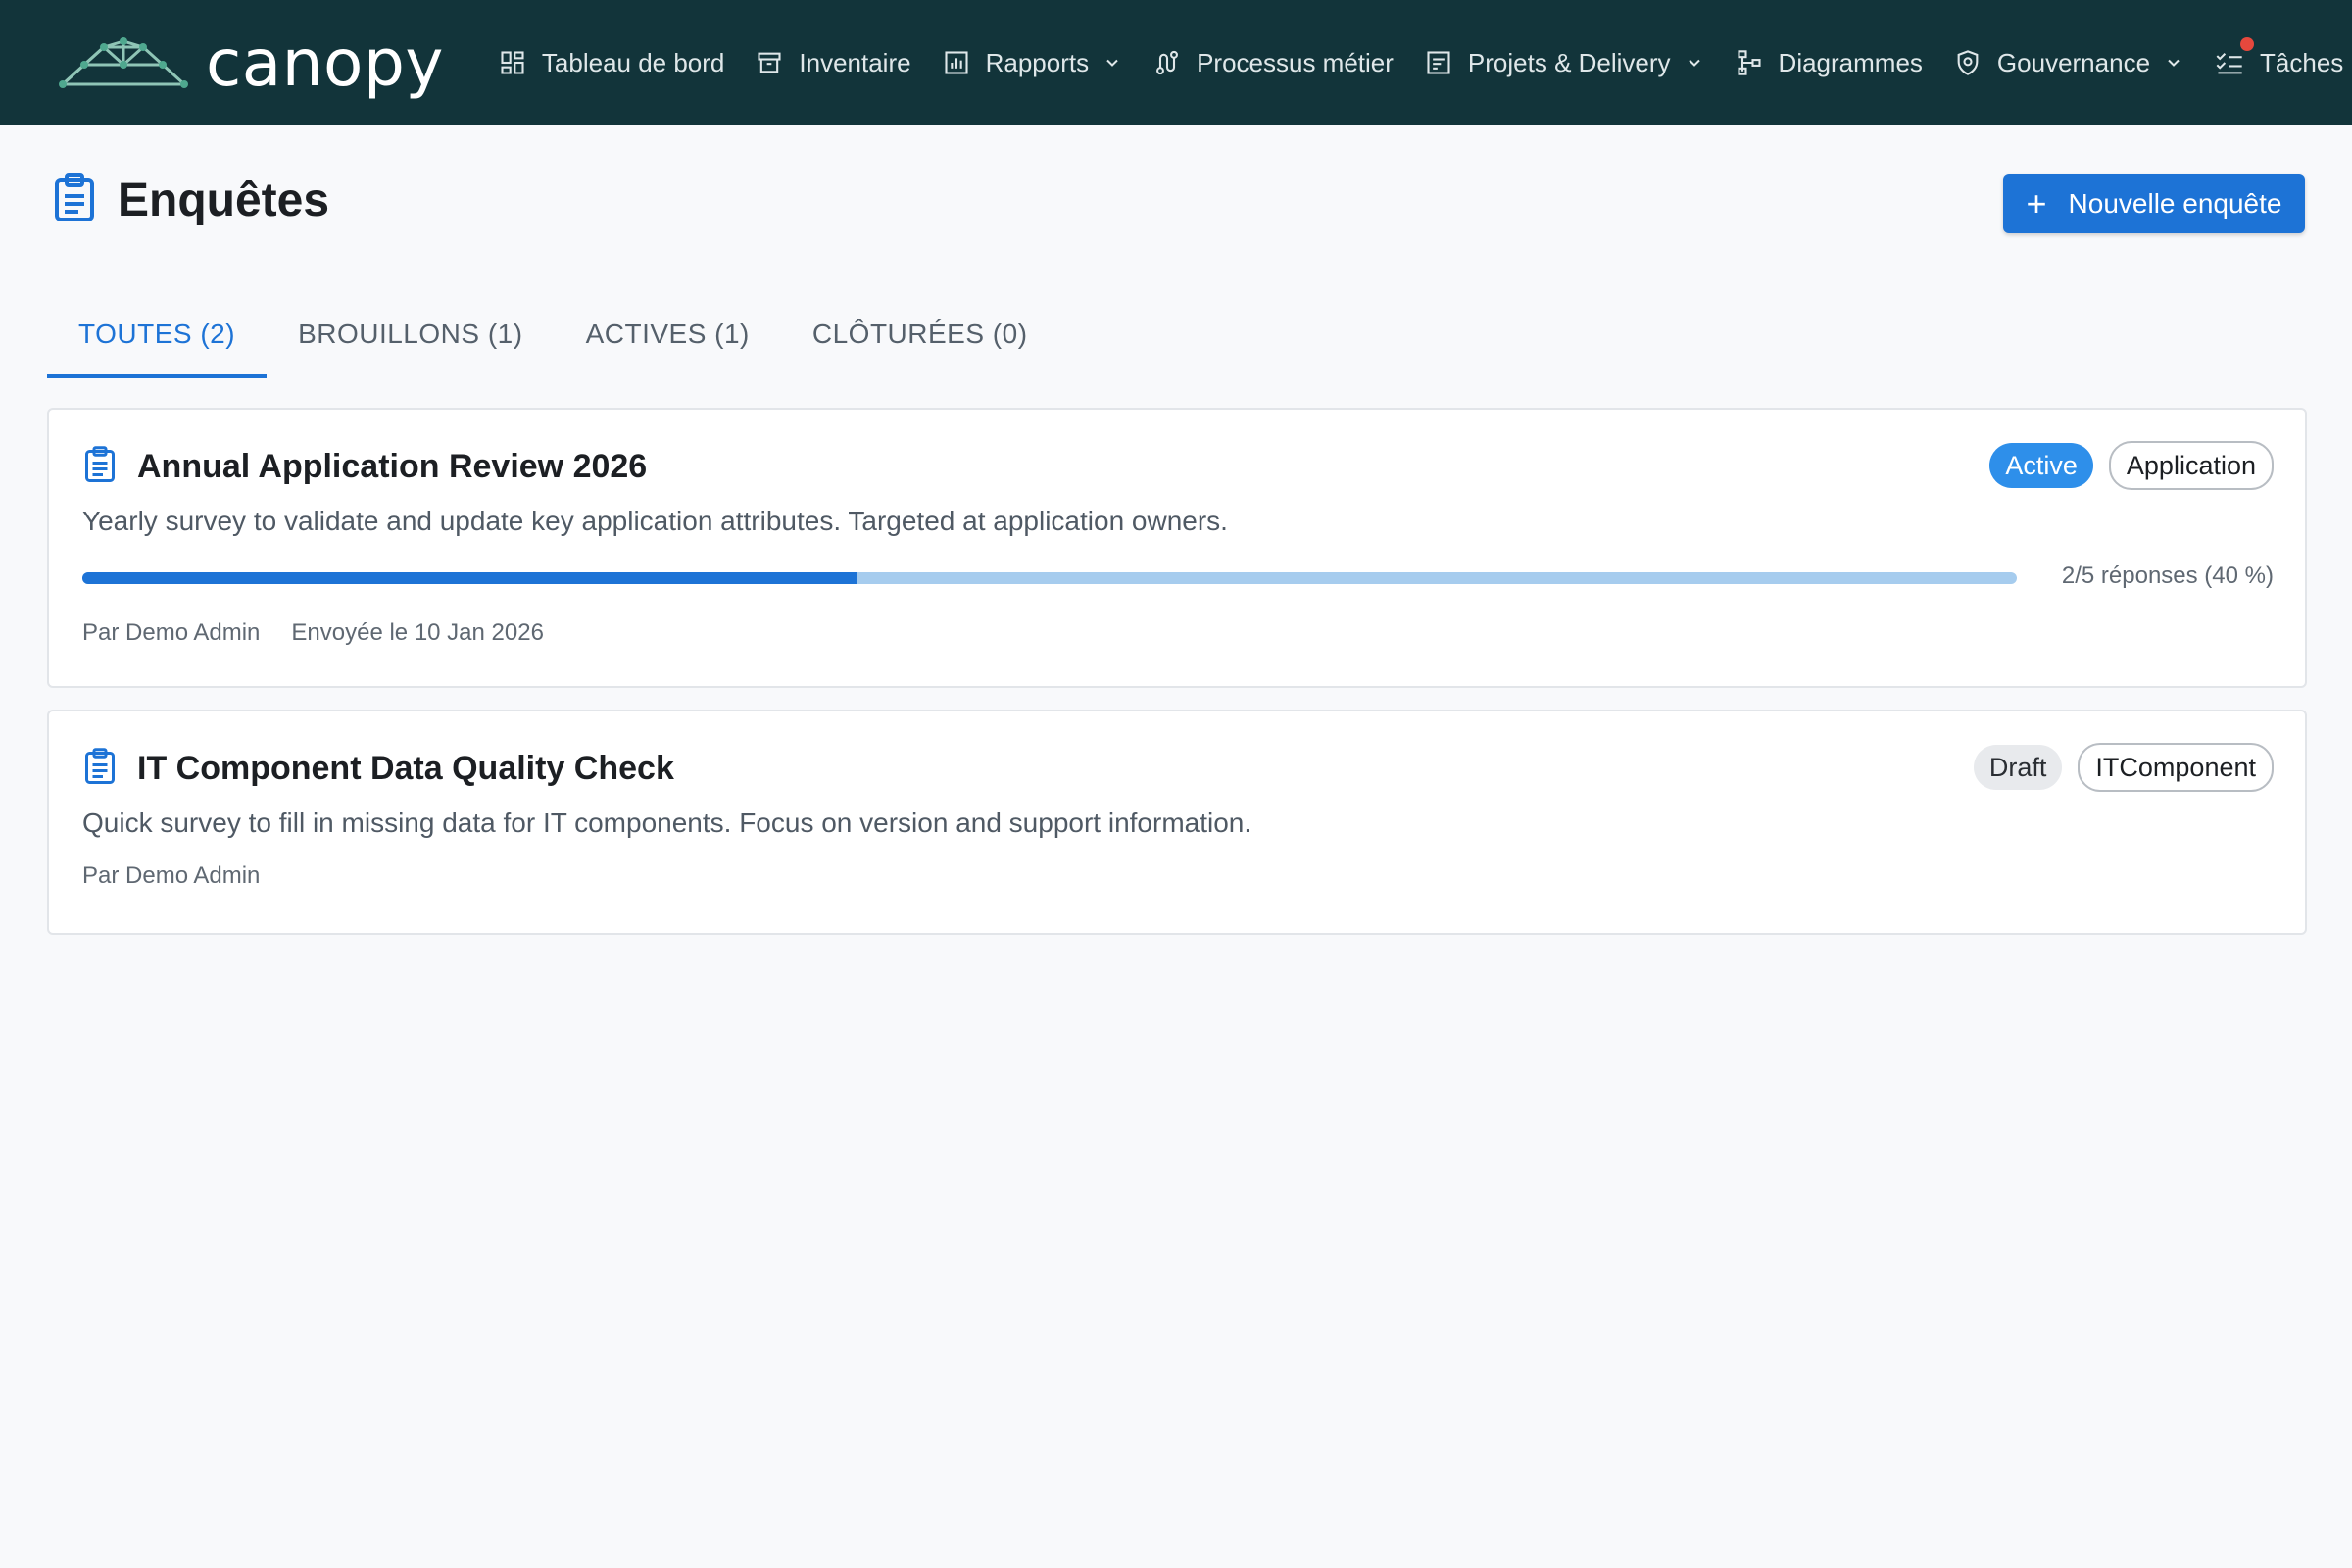  I want to click on survey-title: Annual Application Review 2026, so click(392, 467).